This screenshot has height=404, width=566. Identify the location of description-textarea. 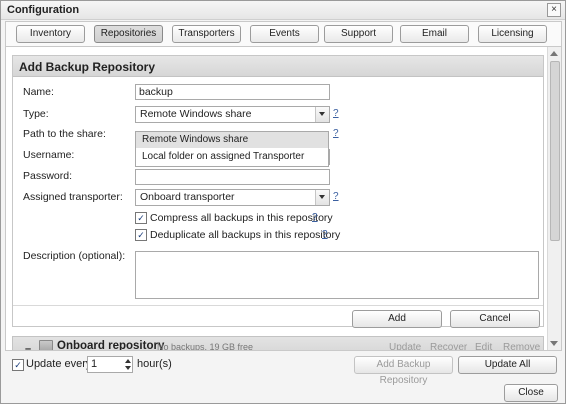
(337, 275).